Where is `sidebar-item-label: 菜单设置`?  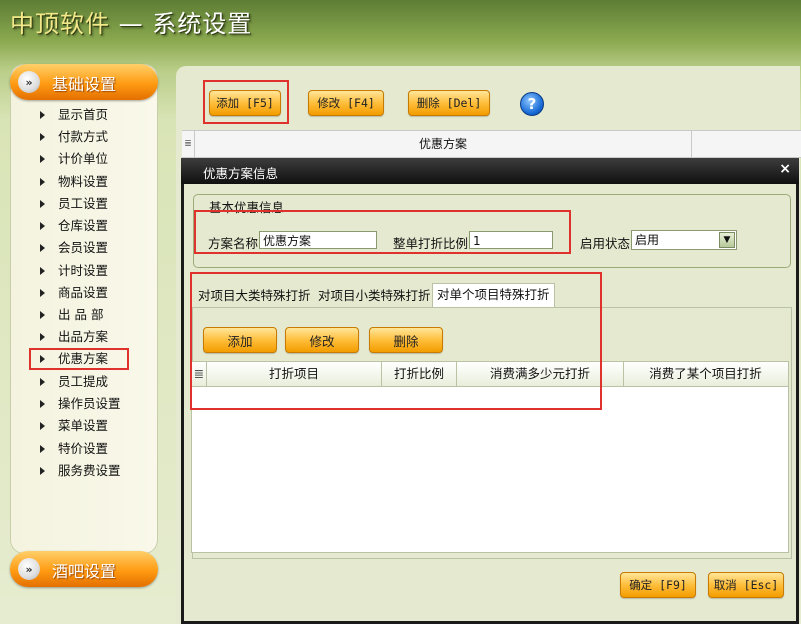 sidebar-item-label: 菜单设置 is located at coordinates (83, 425).